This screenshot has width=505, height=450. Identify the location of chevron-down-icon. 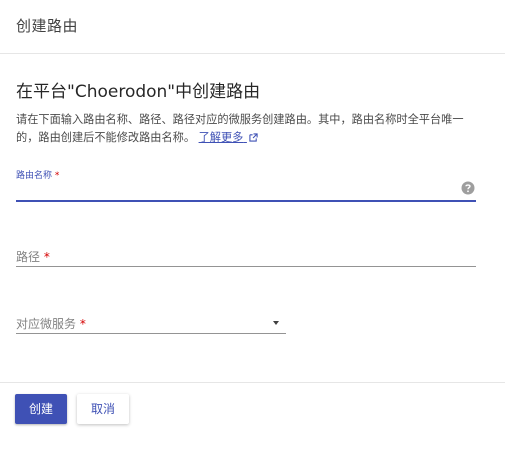
(276, 323).